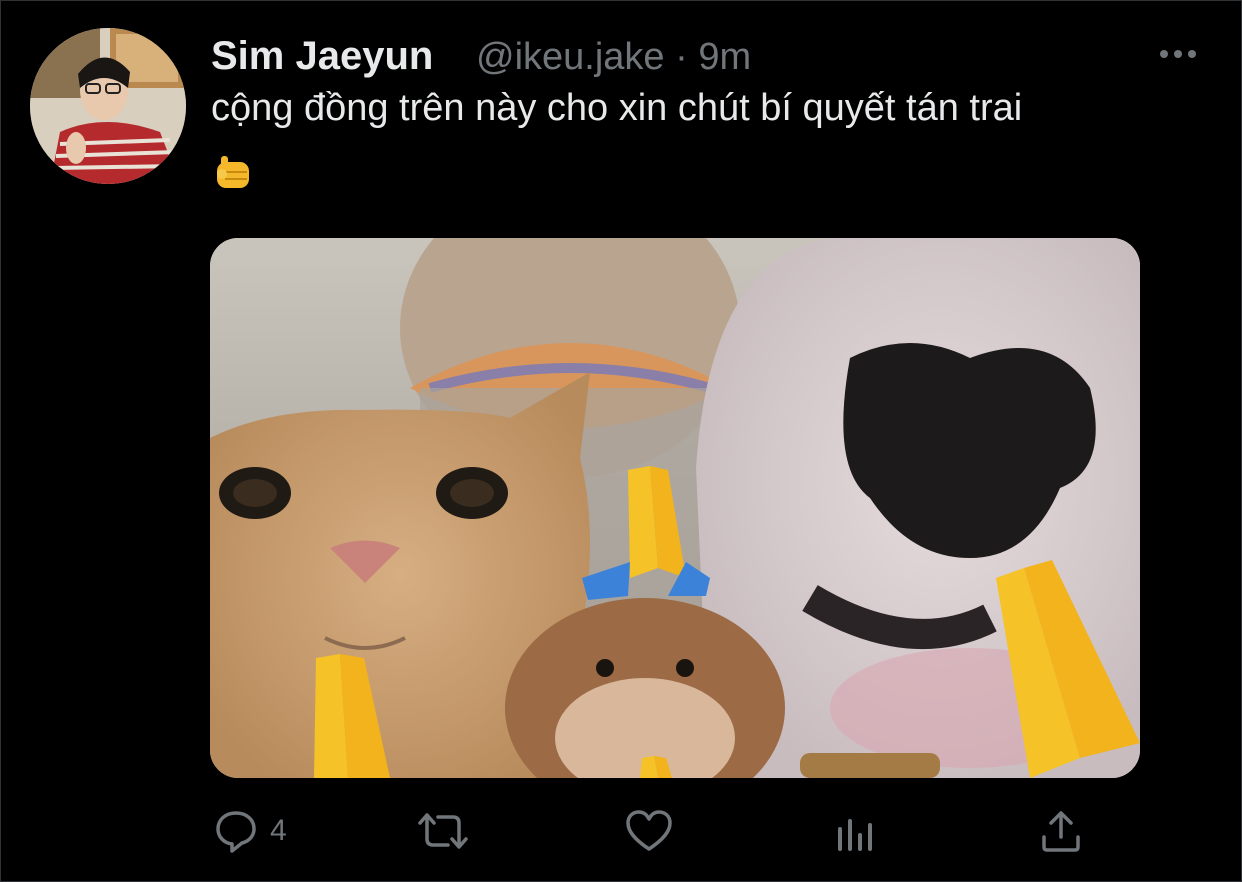  What do you see at coordinates (236, 832) in the screenshot?
I see `reply-icon` at bounding box center [236, 832].